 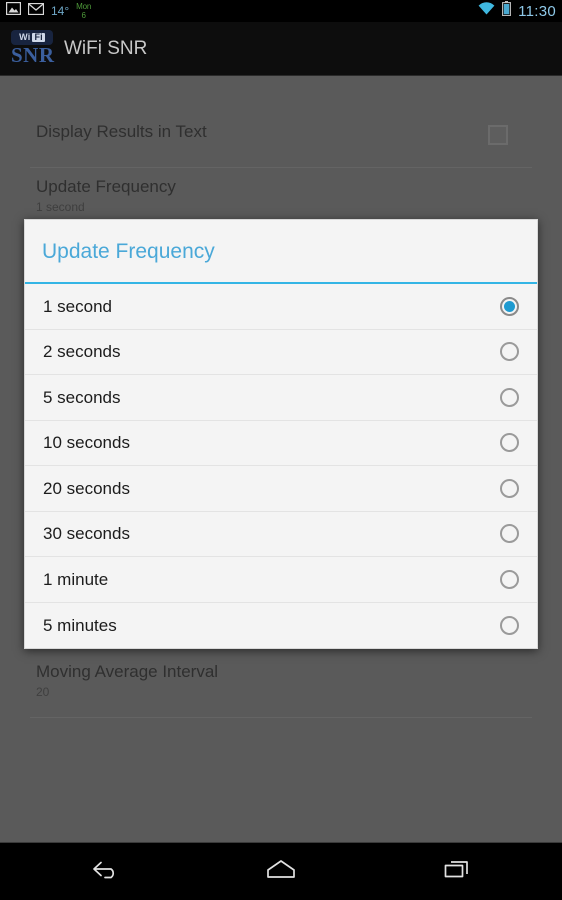 I want to click on home-button, so click(x=281, y=872).